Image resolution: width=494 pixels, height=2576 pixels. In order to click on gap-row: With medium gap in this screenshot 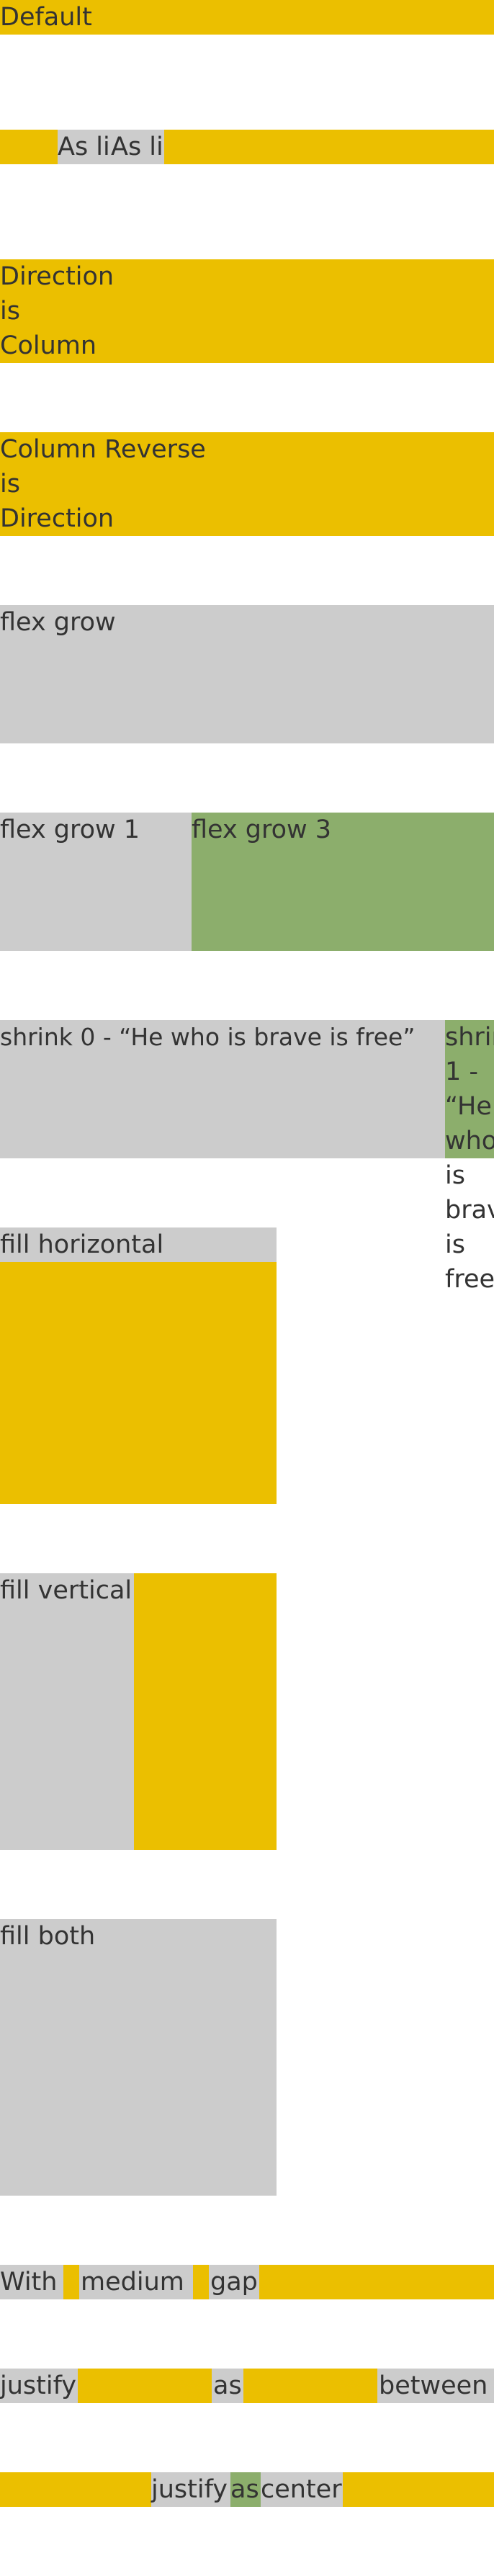, I will do `click(247, 2282)`.